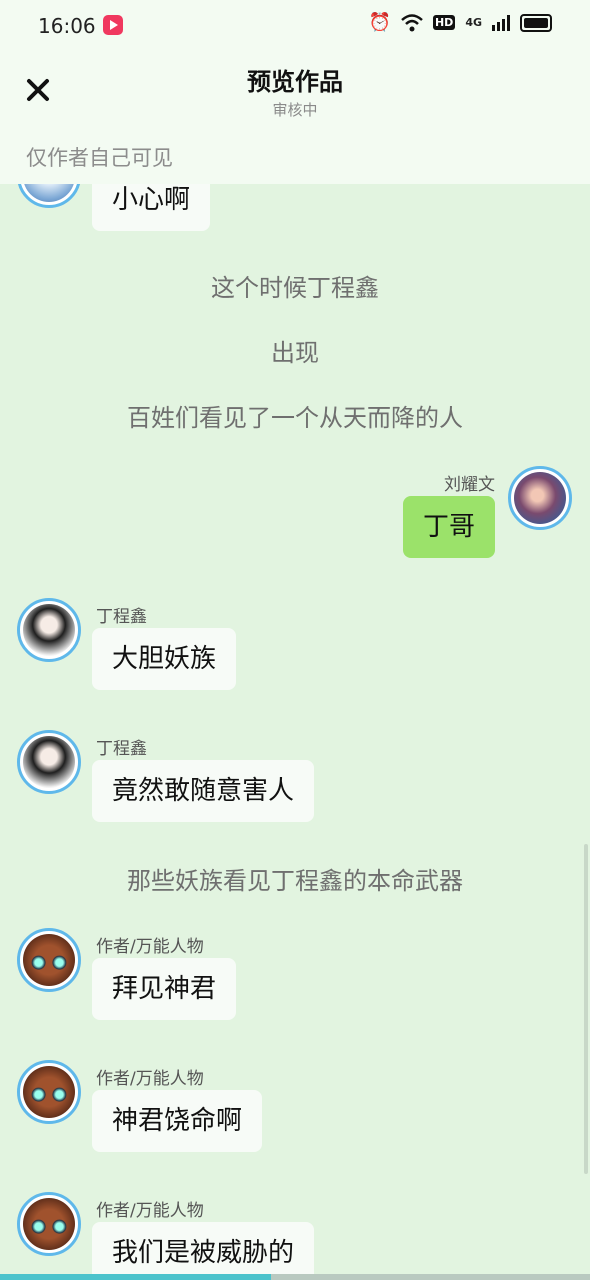 This screenshot has width=590, height=1280. I want to click on message-bubble: 小心啊, so click(151, 207).